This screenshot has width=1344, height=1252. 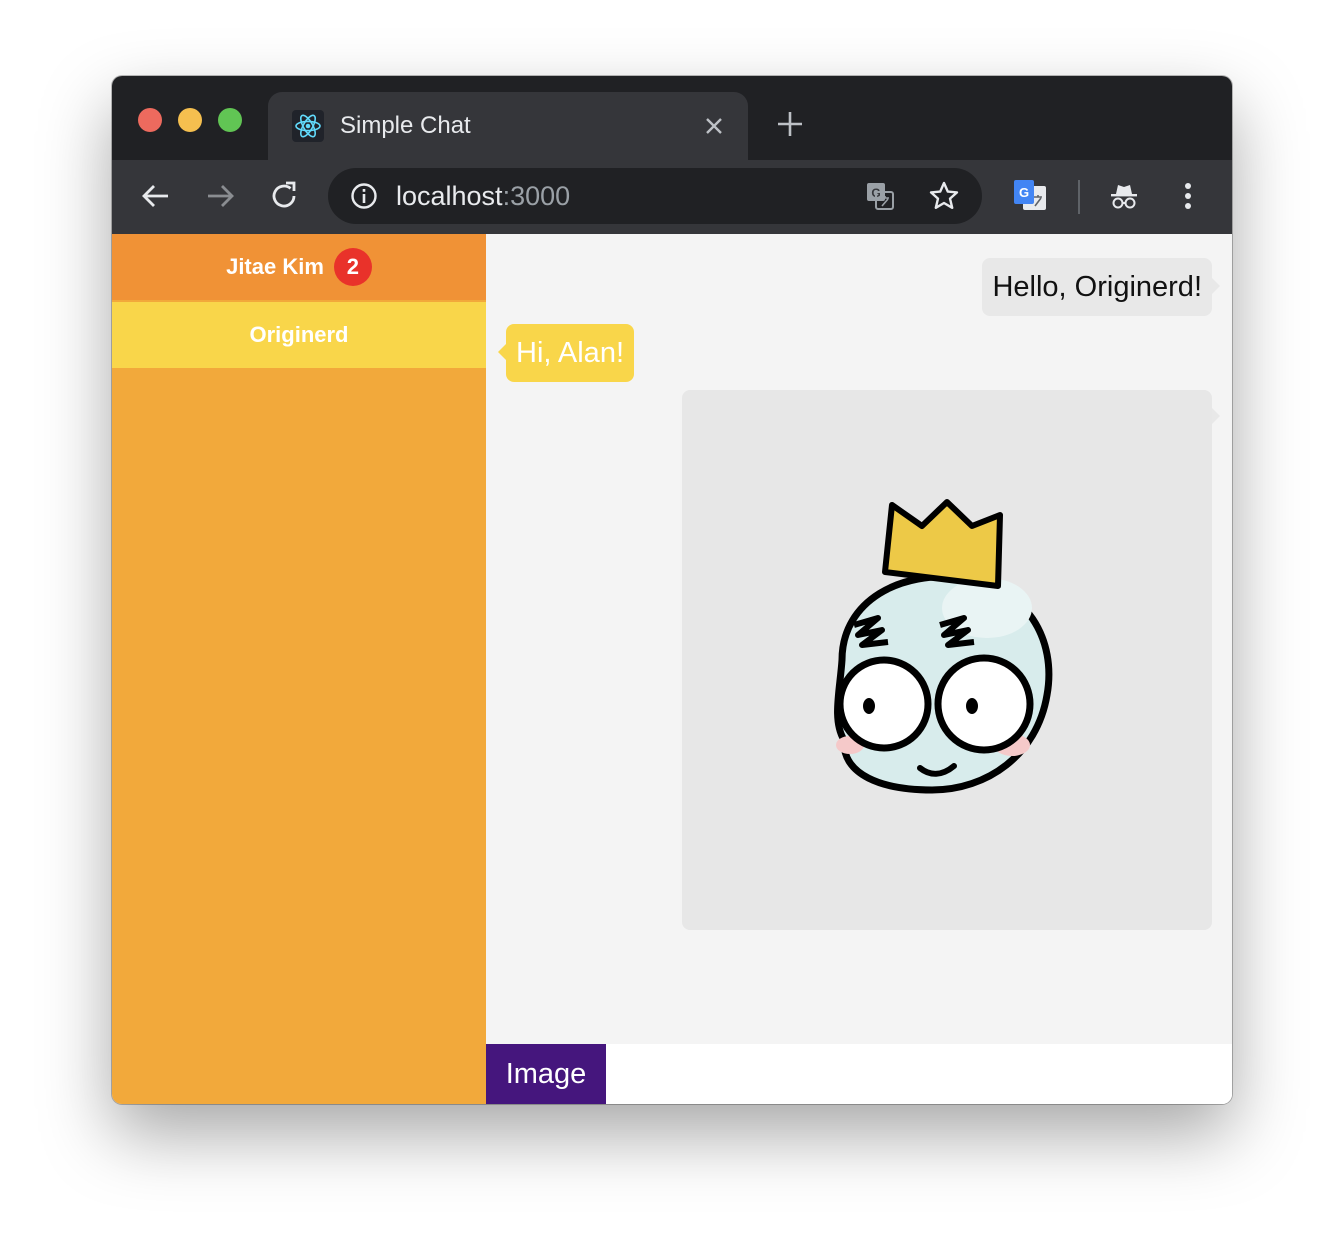 I want to click on message-text: Hi, Alan!, so click(x=570, y=353).